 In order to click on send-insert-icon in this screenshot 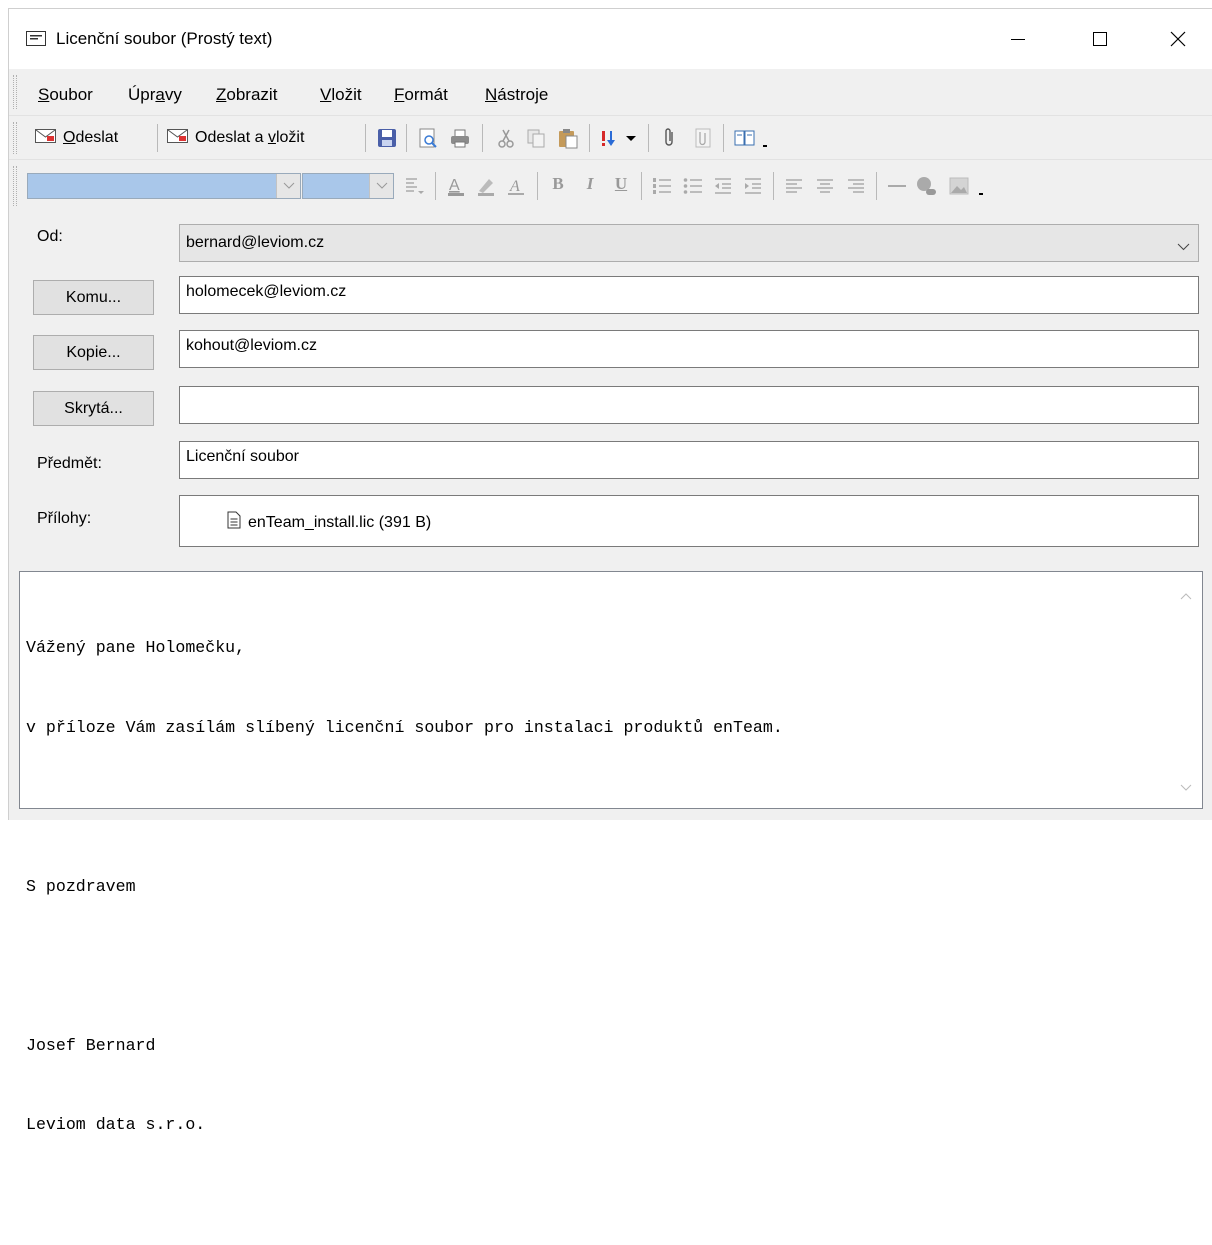, I will do `click(178, 138)`.